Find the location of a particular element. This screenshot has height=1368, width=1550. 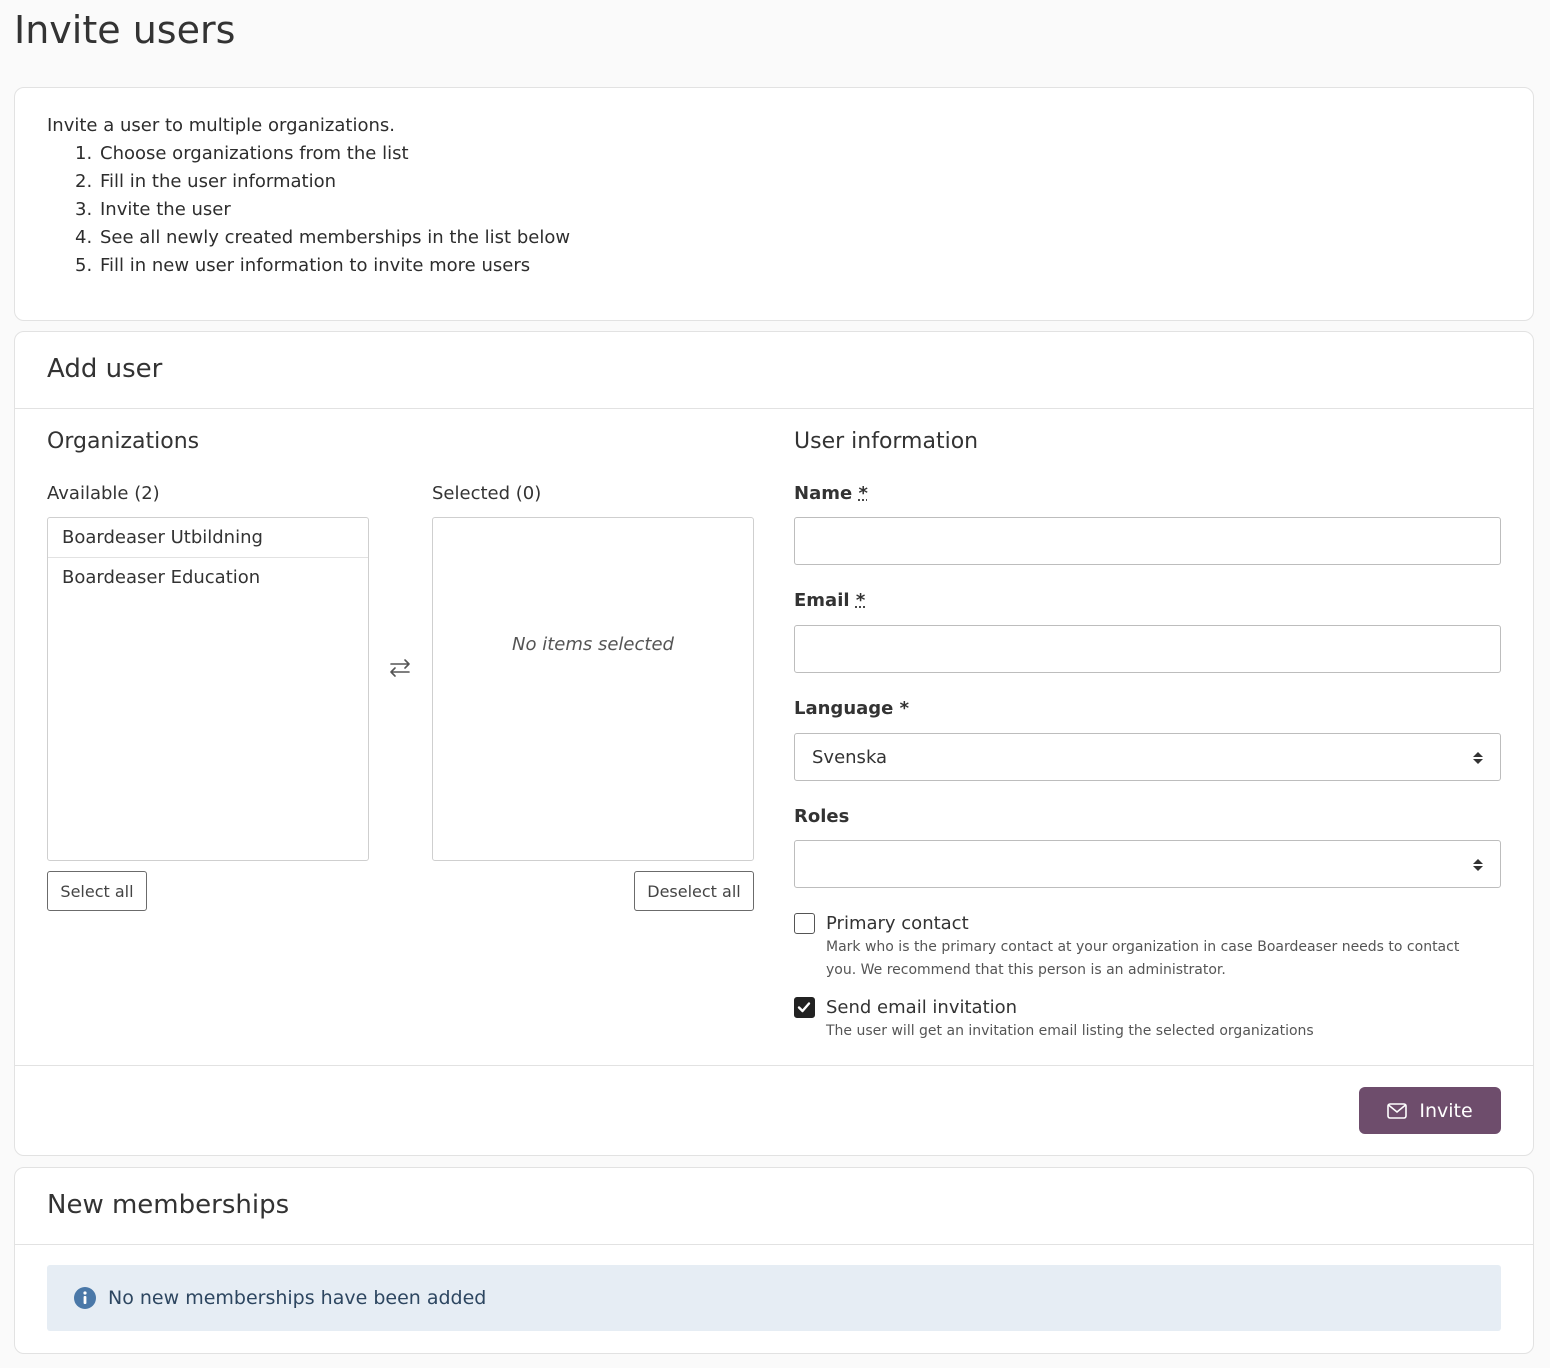

intro-step: 3. Invite the user is located at coordinates (153, 209).